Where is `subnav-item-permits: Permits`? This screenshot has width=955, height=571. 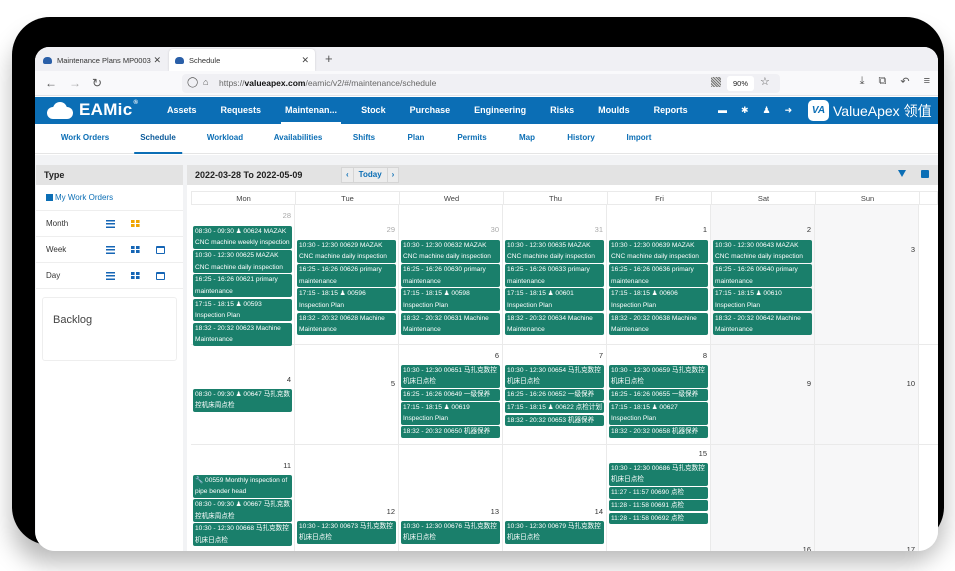
subnav-item-permits: Permits is located at coordinates (471, 139).